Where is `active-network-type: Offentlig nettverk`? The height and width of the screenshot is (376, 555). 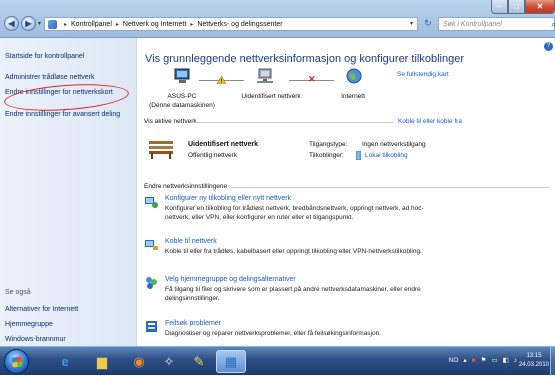 active-network-type: Offentlig nettverk is located at coordinates (212, 155).